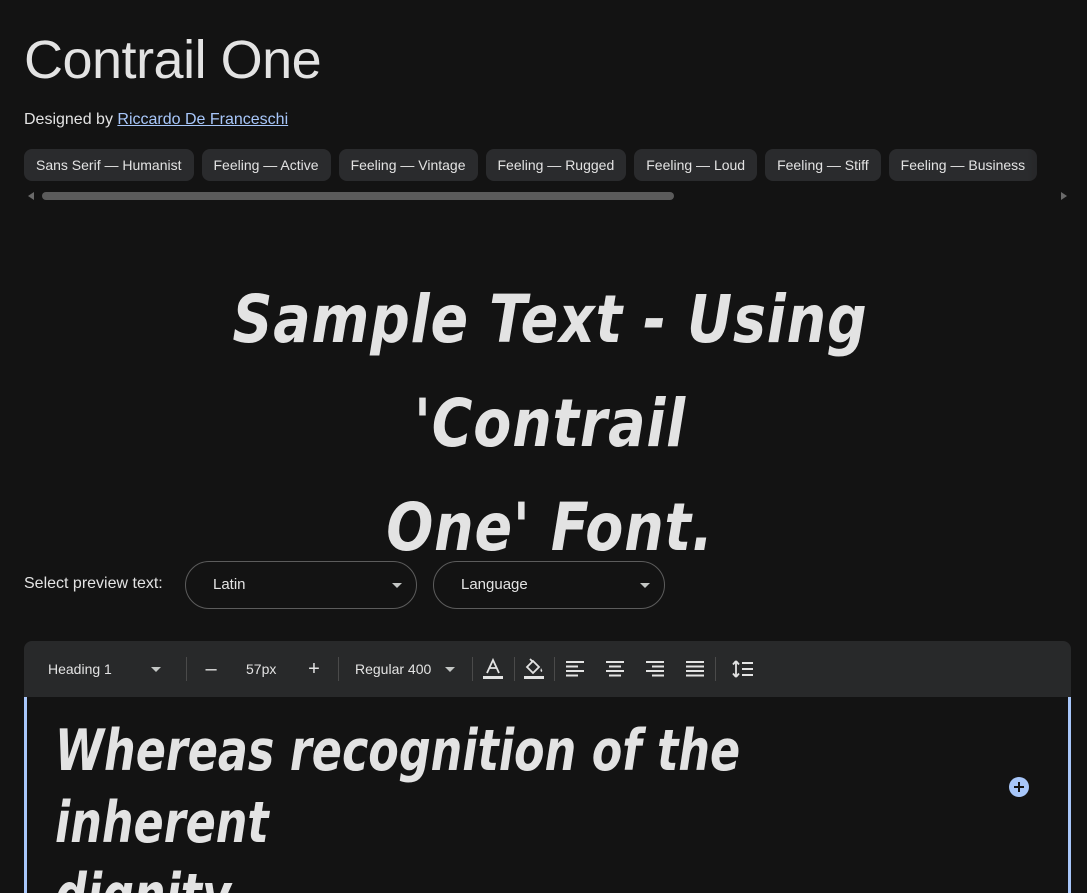 The width and height of the screenshot is (1087, 893). I want to click on designer-line: Designed by Riccardo De Franceschi, so click(156, 120).